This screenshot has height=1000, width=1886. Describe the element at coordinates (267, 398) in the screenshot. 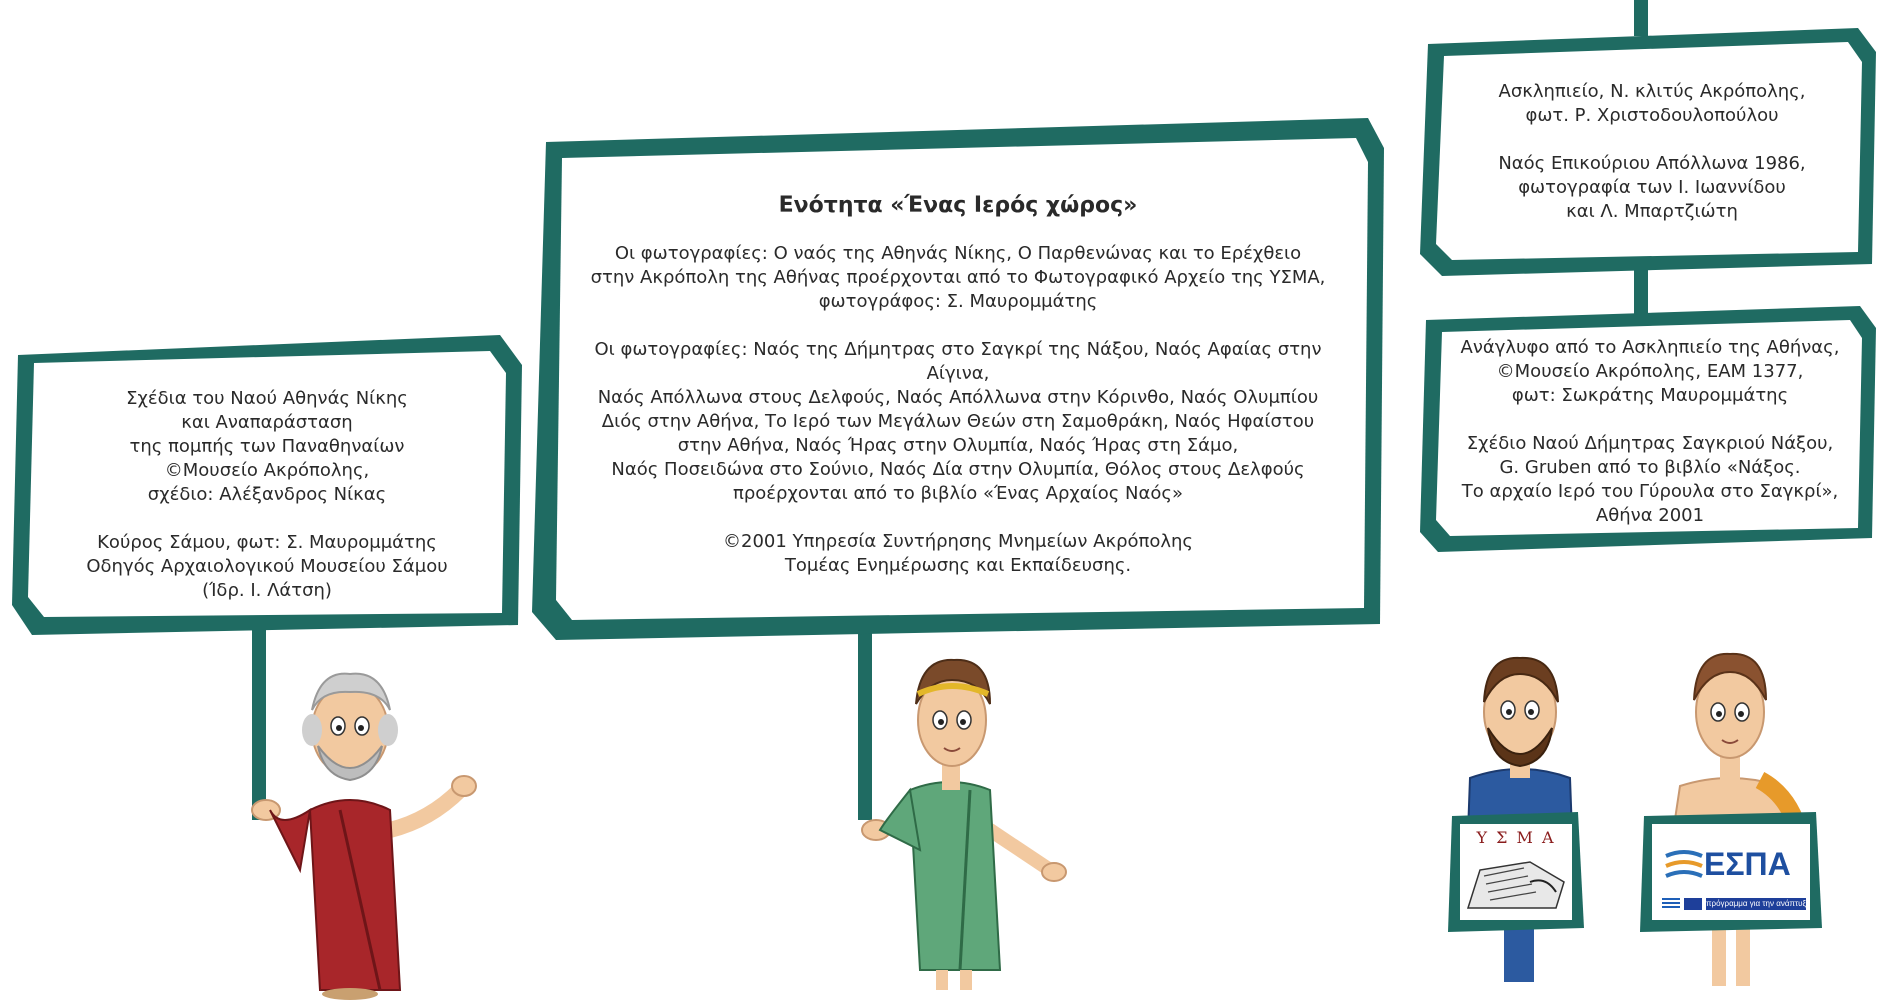

I see `text-line: Σχέδια του Ναού Αθηνάς Νίκης` at that location.